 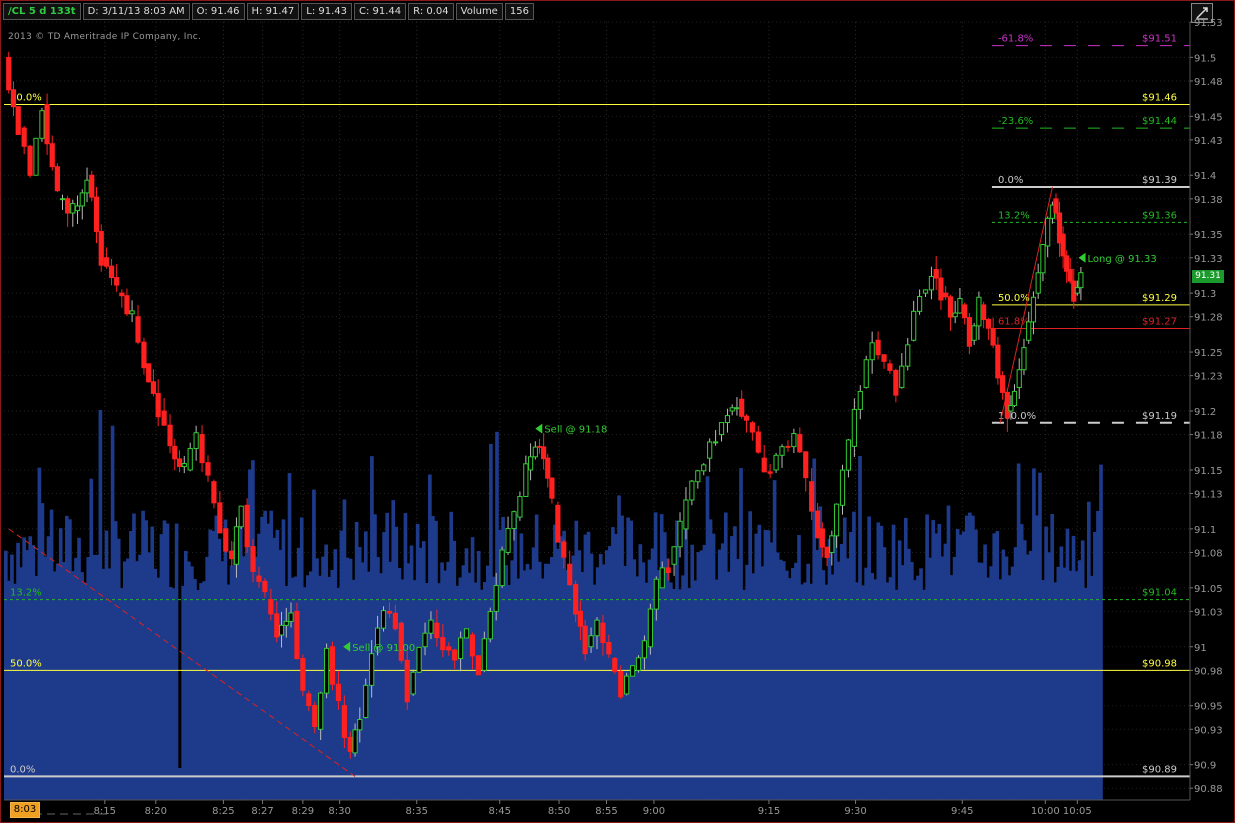 I want to click on price-tick-label: 91.2, so click(x=1205, y=412).